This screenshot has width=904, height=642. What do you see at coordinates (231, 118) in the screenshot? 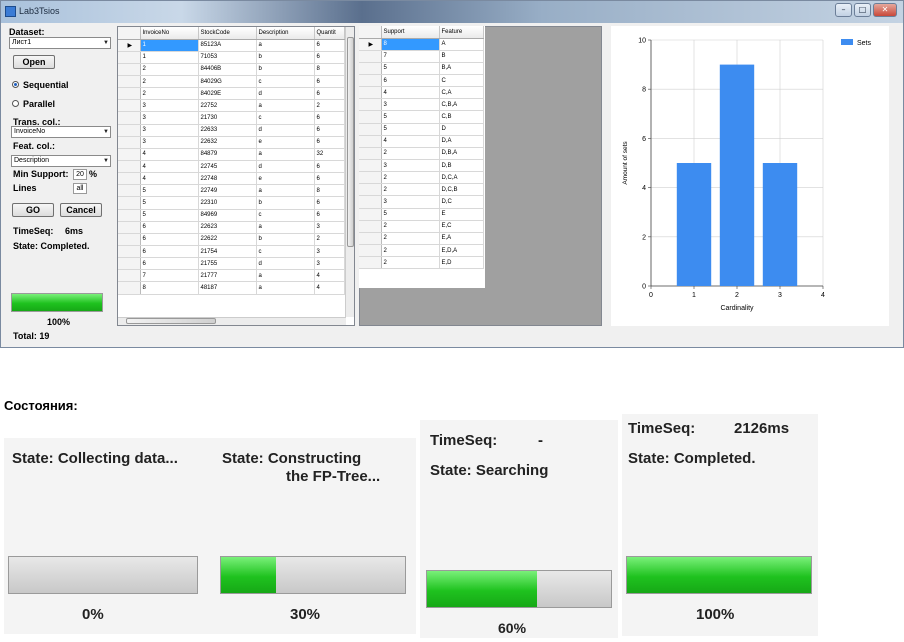
I see `table-row: 3 21730 c 6` at bounding box center [231, 118].